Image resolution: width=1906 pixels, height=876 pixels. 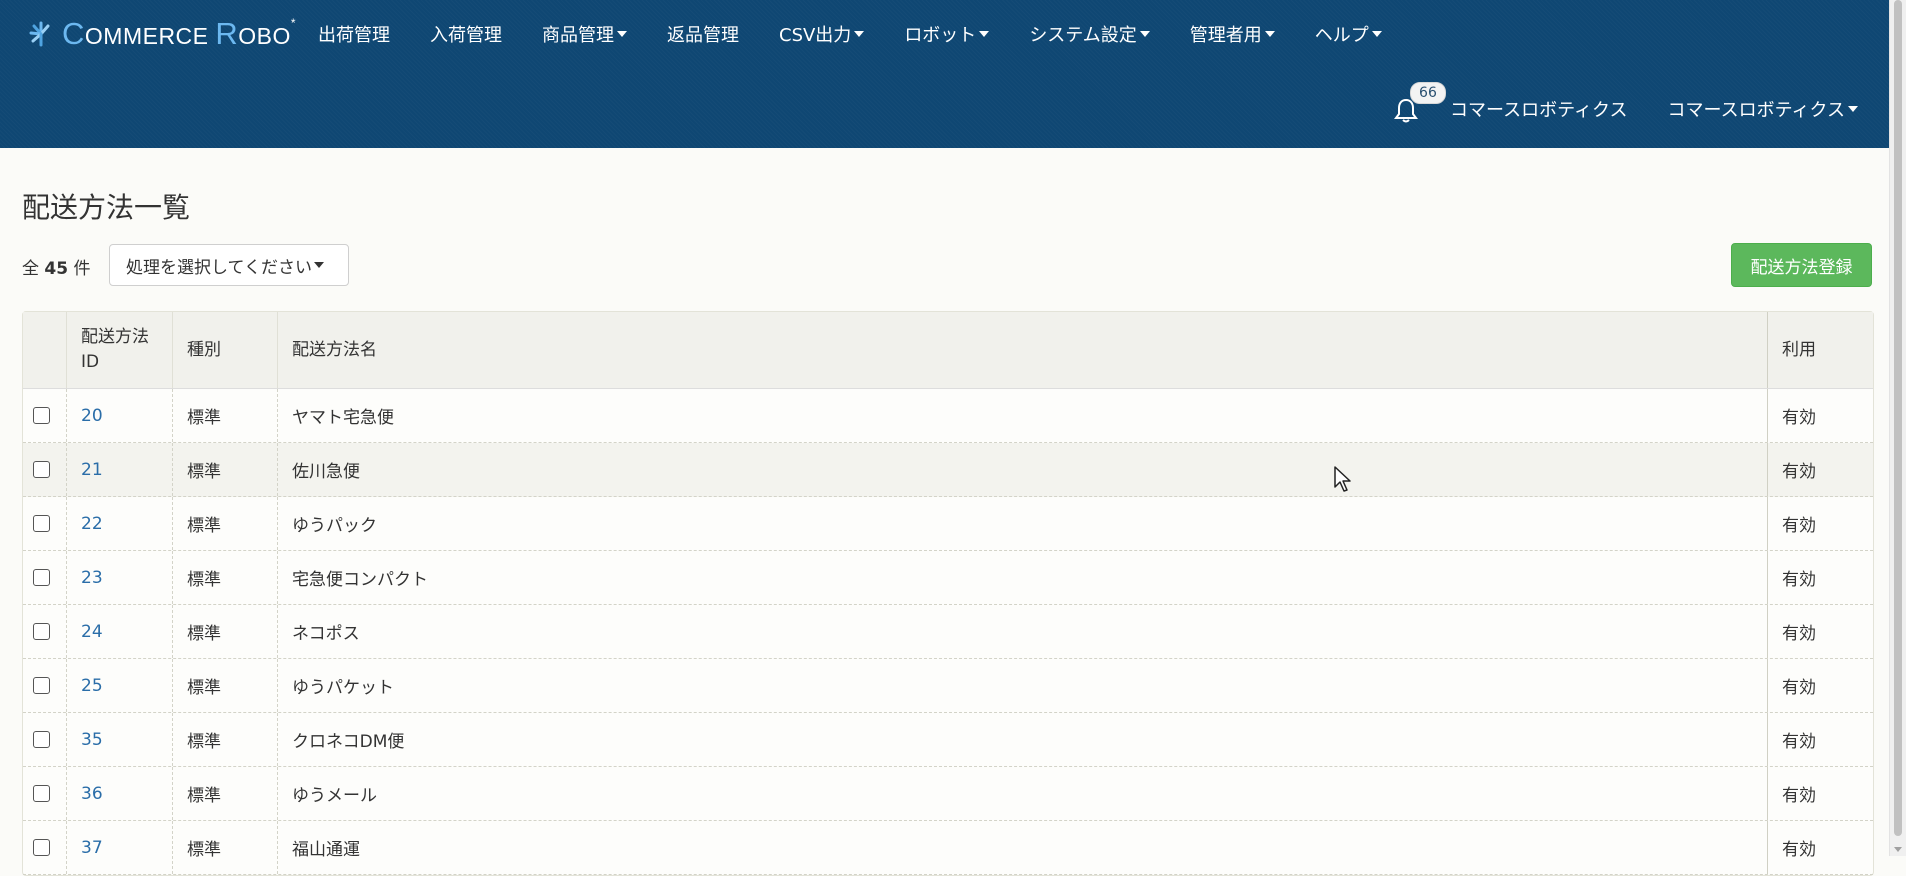 What do you see at coordinates (947, 34) in the screenshot?
I see `nav-robot: ロボット` at bounding box center [947, 34].